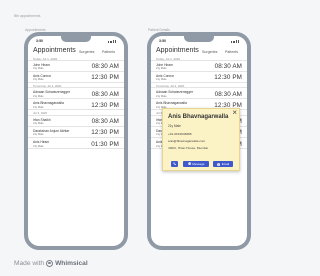 Image resolution: width=320 pixels, height=276 pixels. I want to click on whimsical-branding: Made with Whimsical, so click(51, 263).